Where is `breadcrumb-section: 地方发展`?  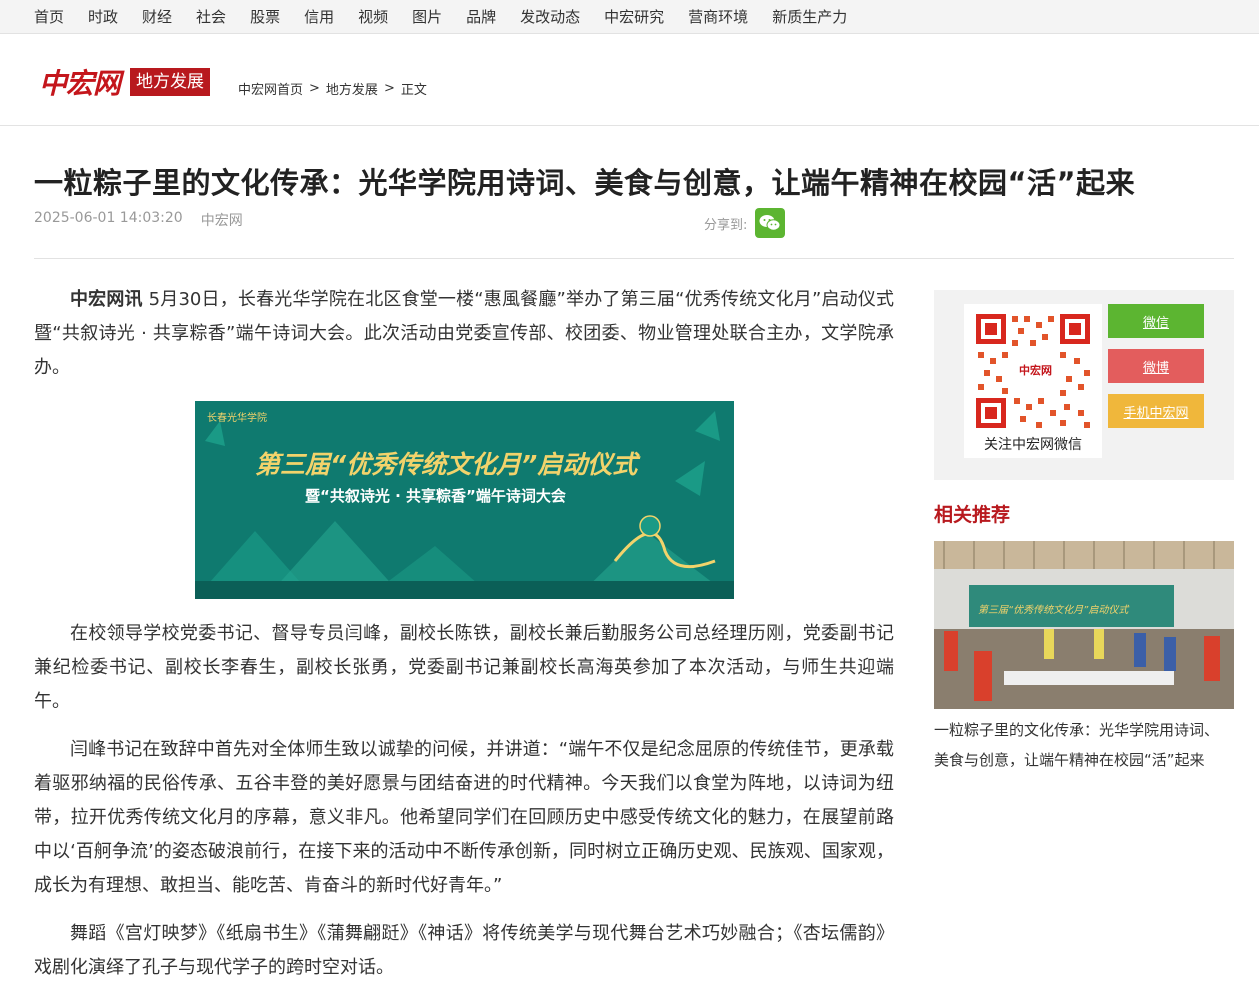
breadcrumb-section: 地方发展 is located at coordinates (352, 88).